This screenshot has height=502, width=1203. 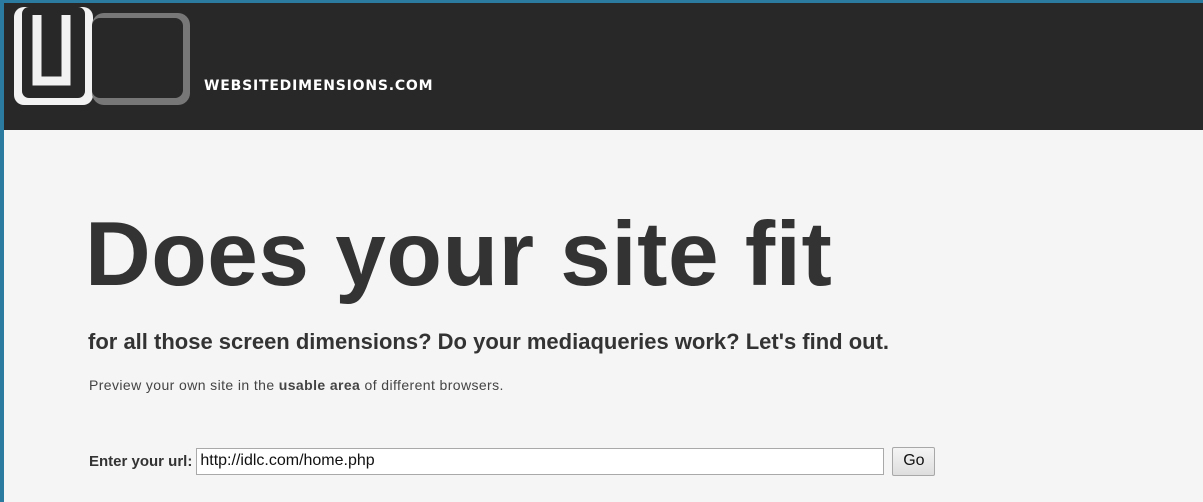 What do you see at coordinates (914, 461) in the screenshot?
I see `go-button: Go` at bounding box center [914, 461].